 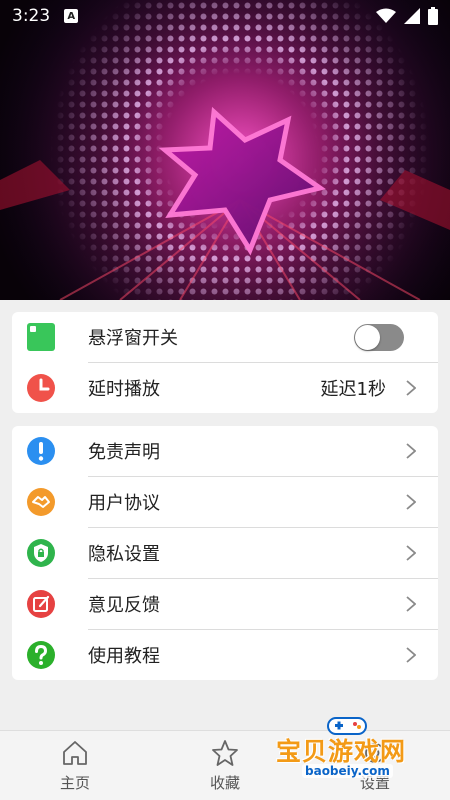 I want to click on notification-a-icon: A, so click(x=71, y=16).